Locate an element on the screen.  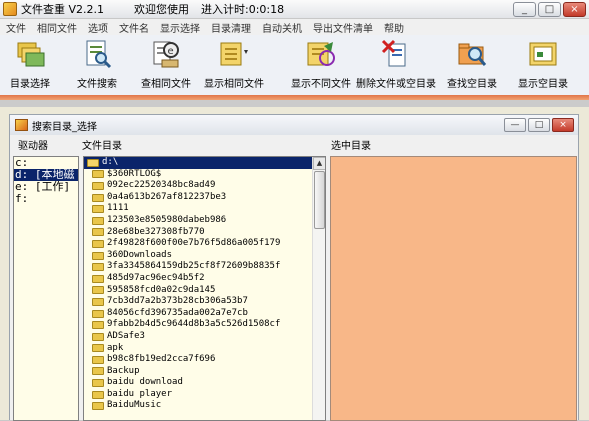
menu-auto-shutdown: 自动关机 is located at coordinates (282, 27).